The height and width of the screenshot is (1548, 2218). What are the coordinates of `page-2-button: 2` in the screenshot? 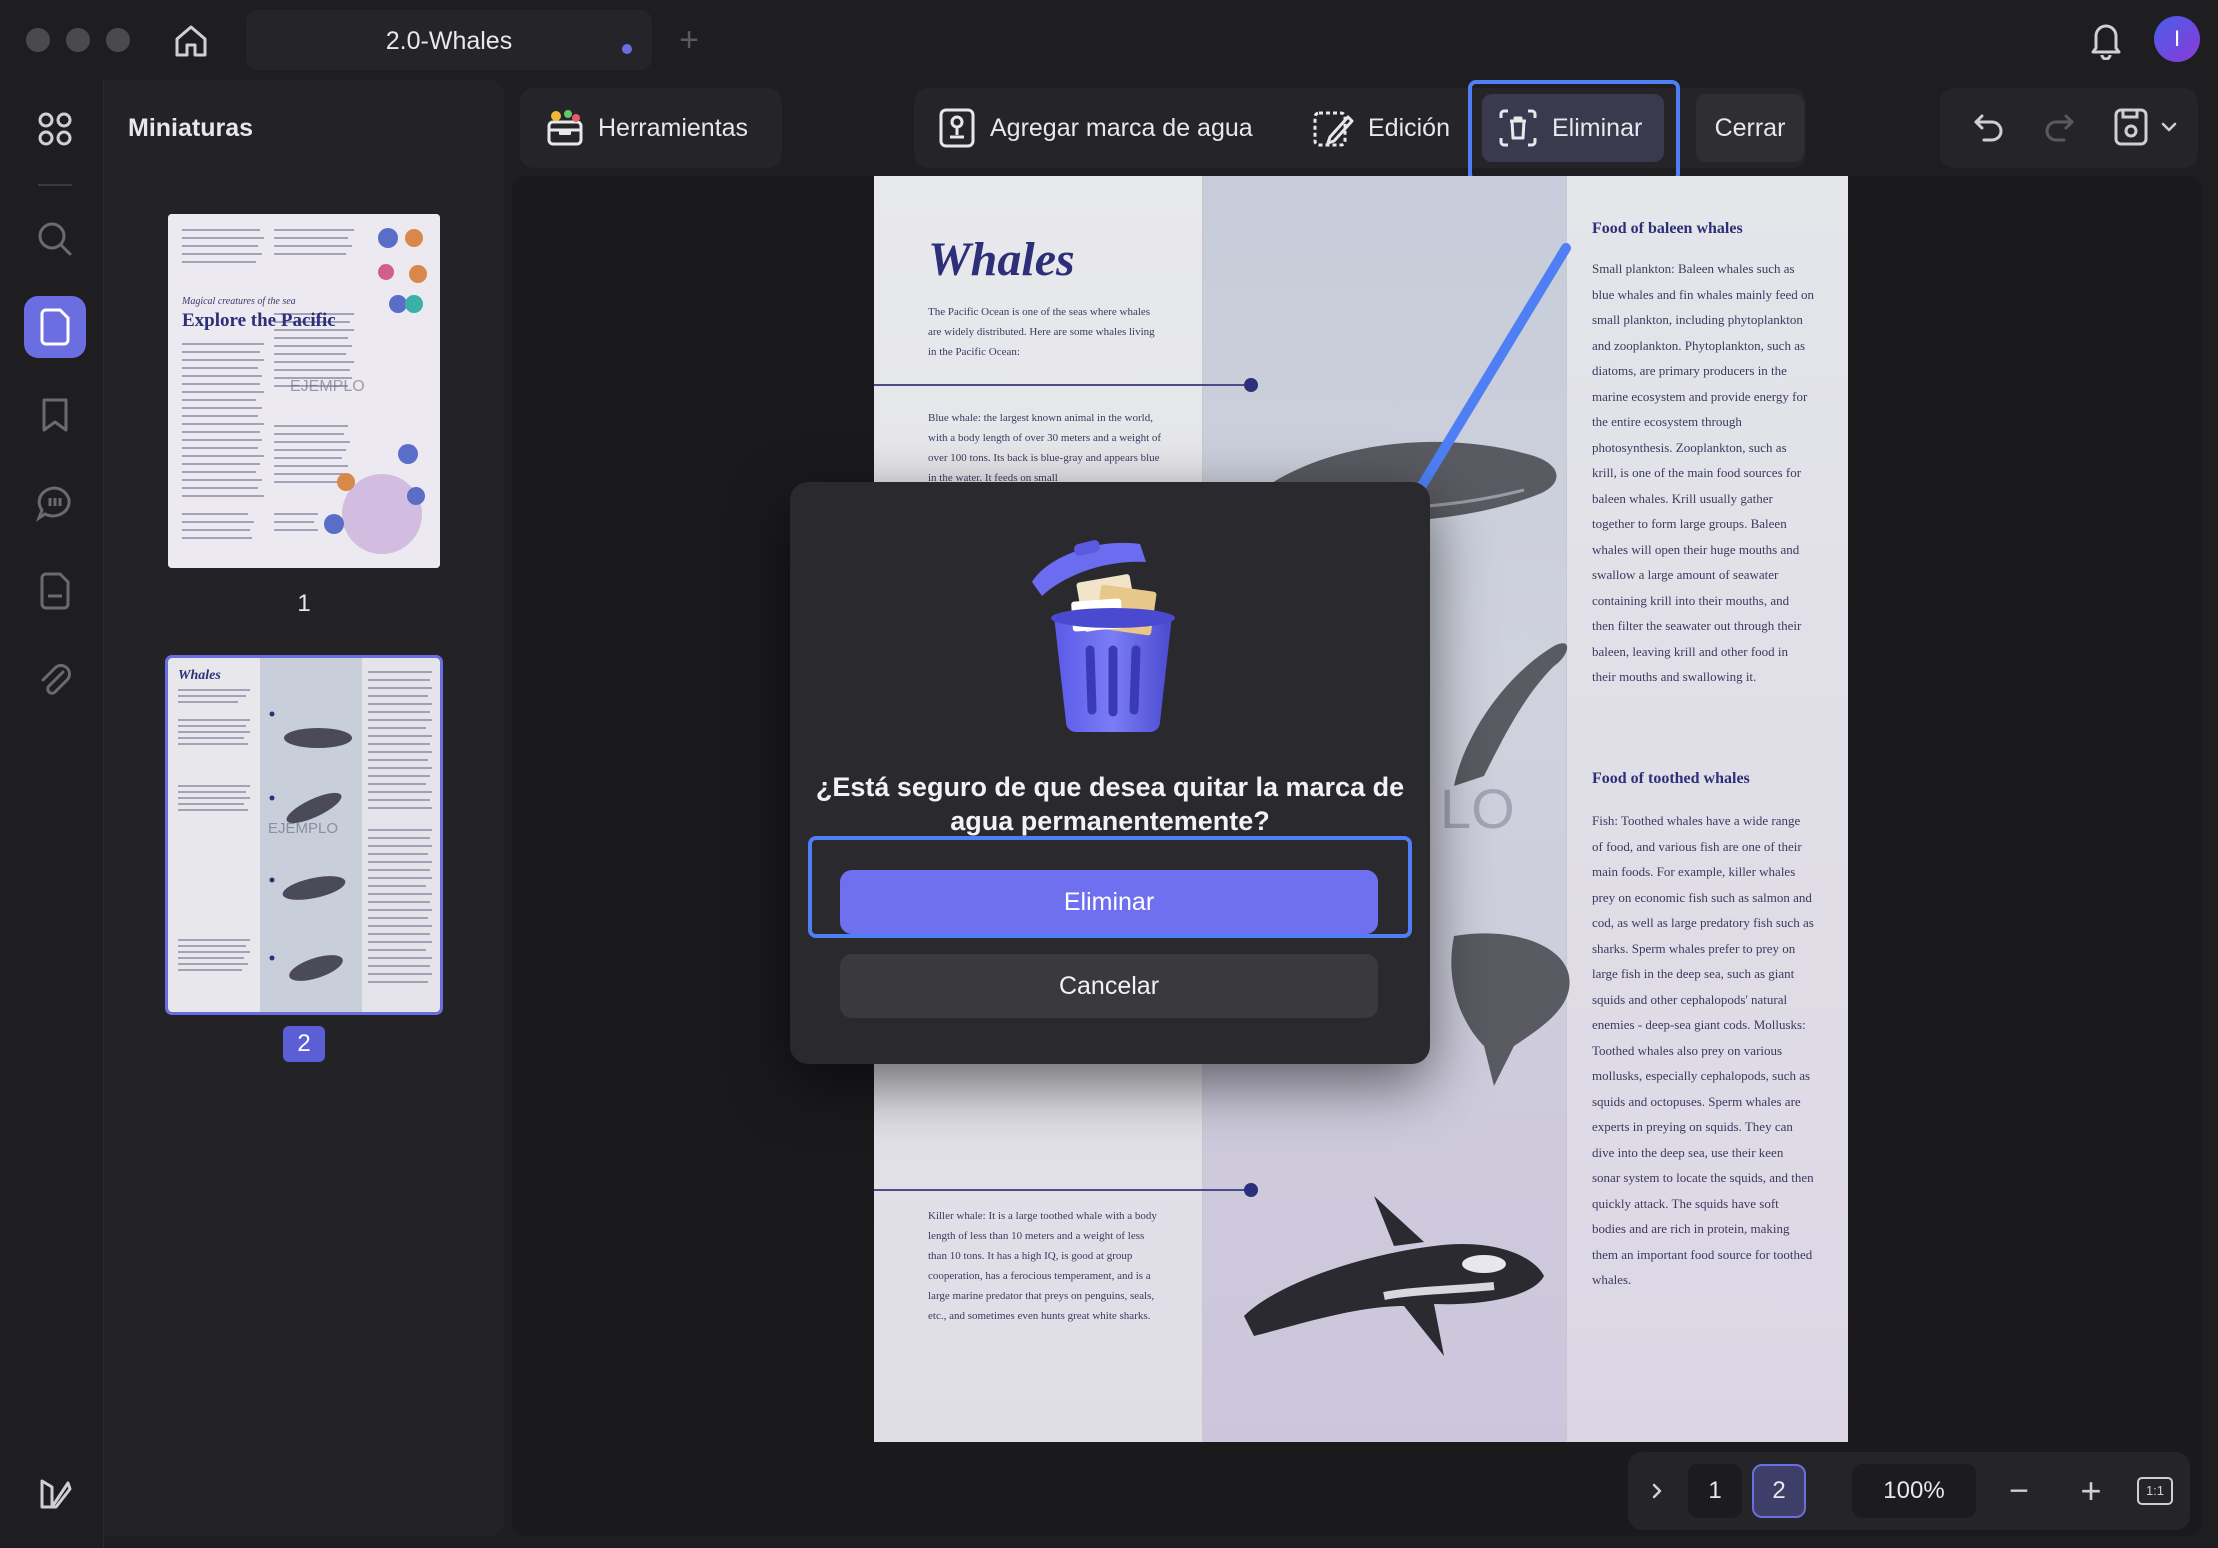 It's located at (1779, 1491).